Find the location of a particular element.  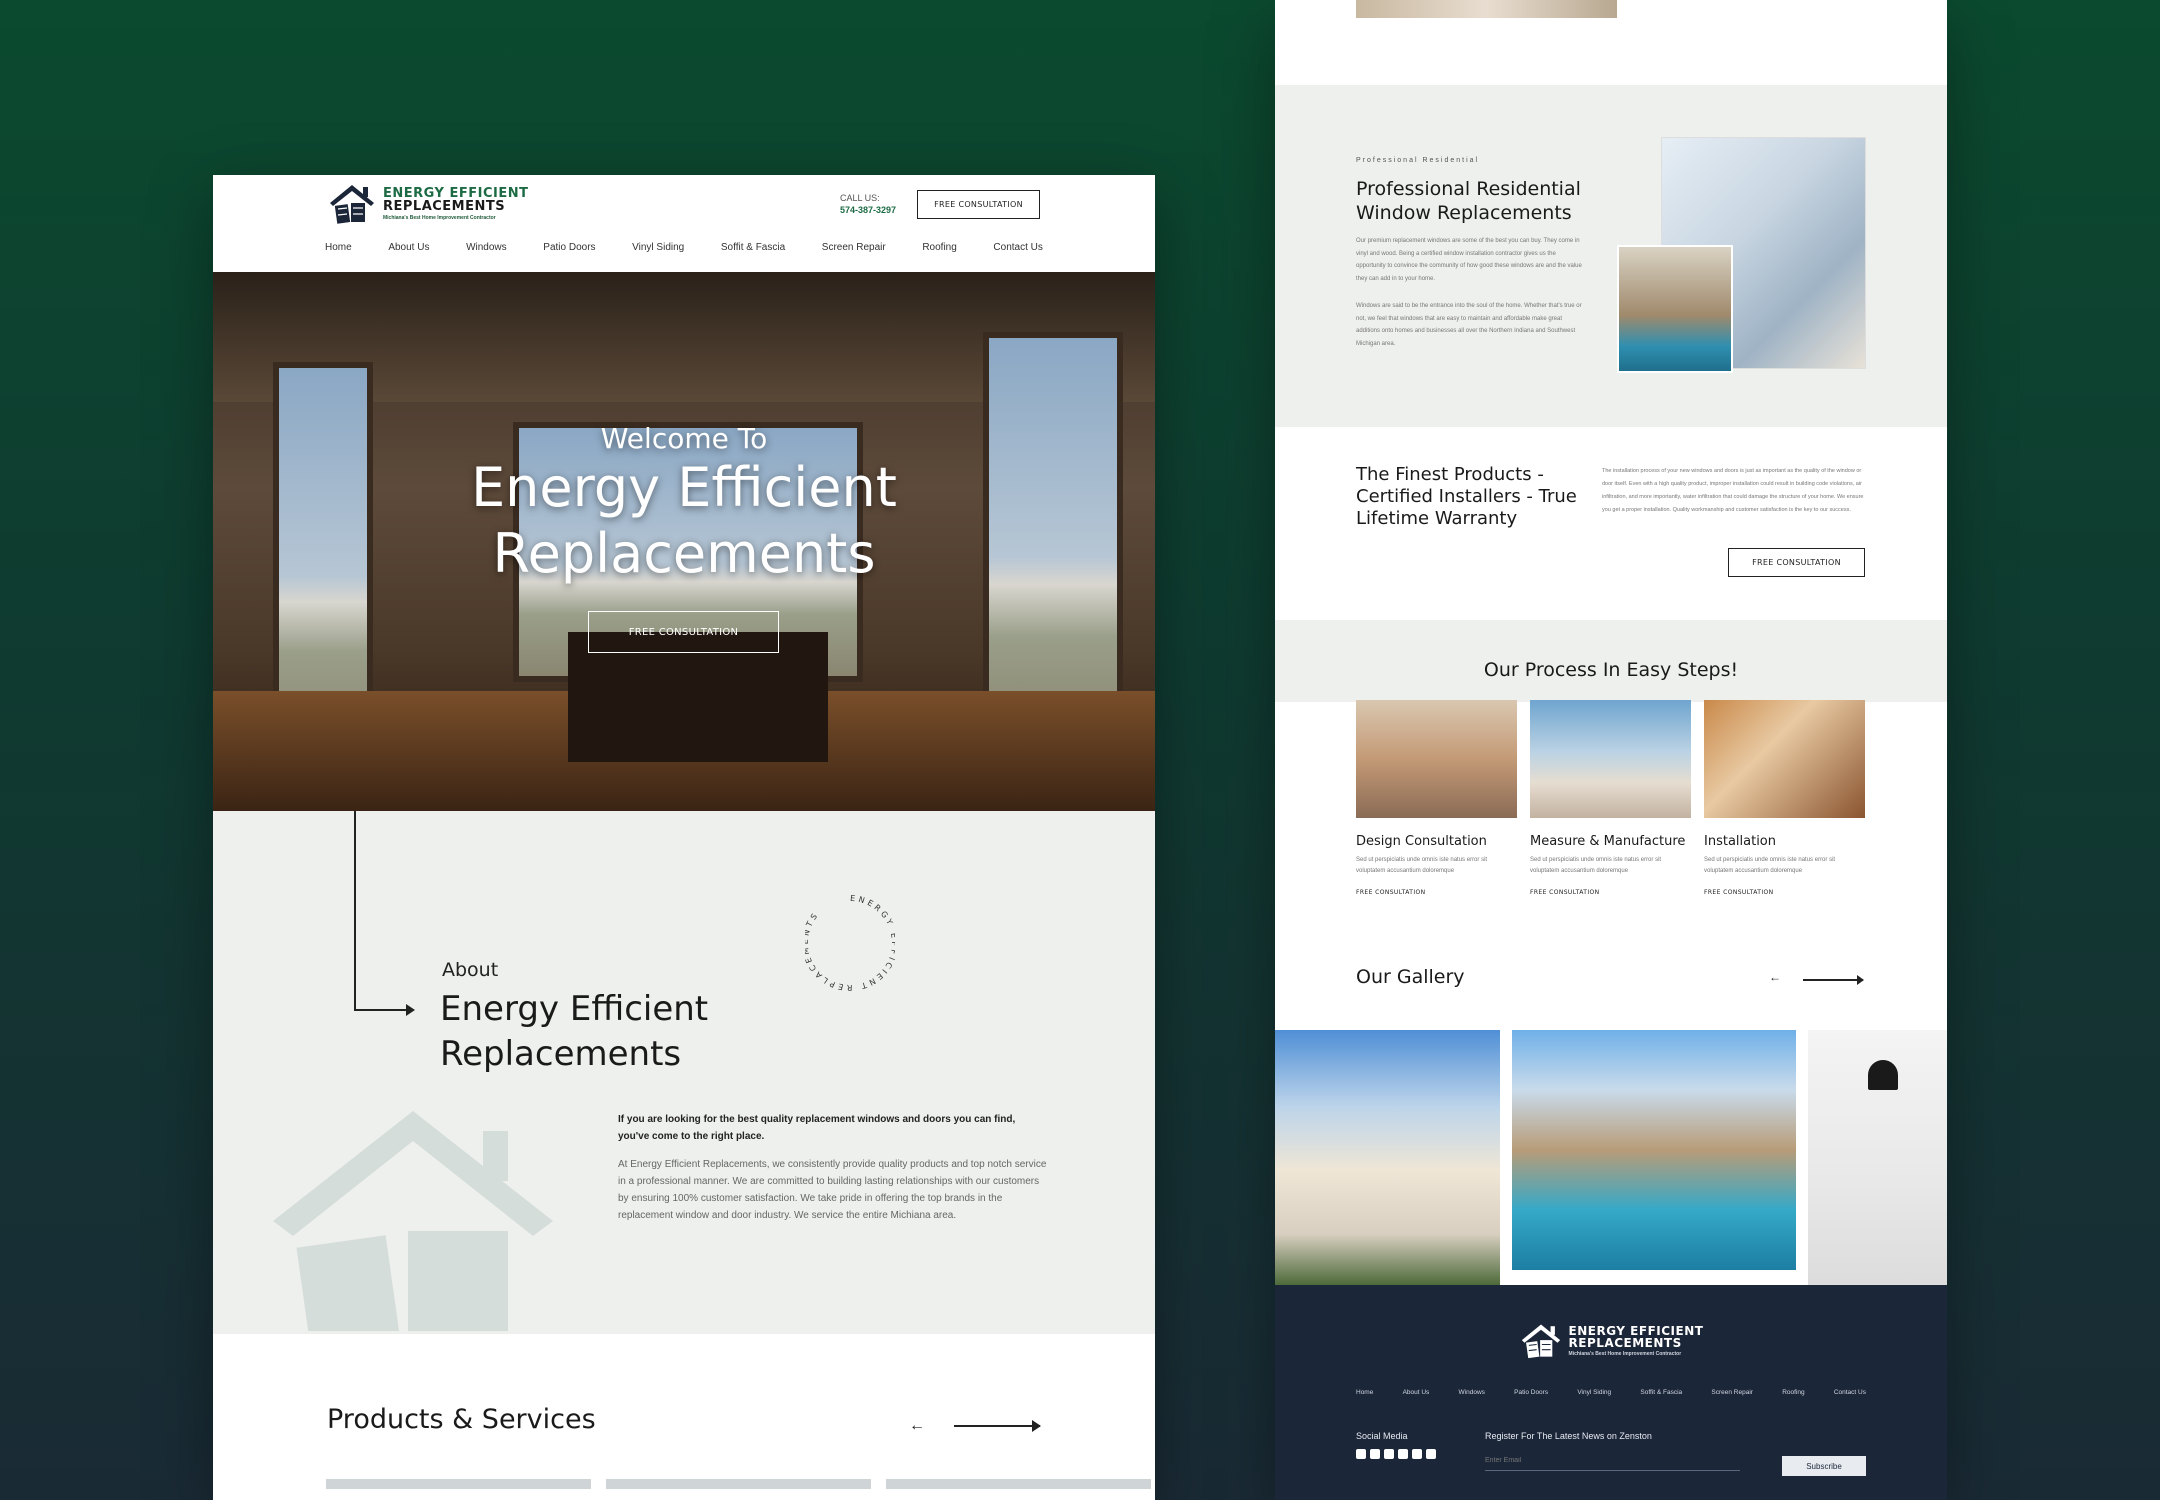

residential-image-front is located at coordinates (1675, 309).